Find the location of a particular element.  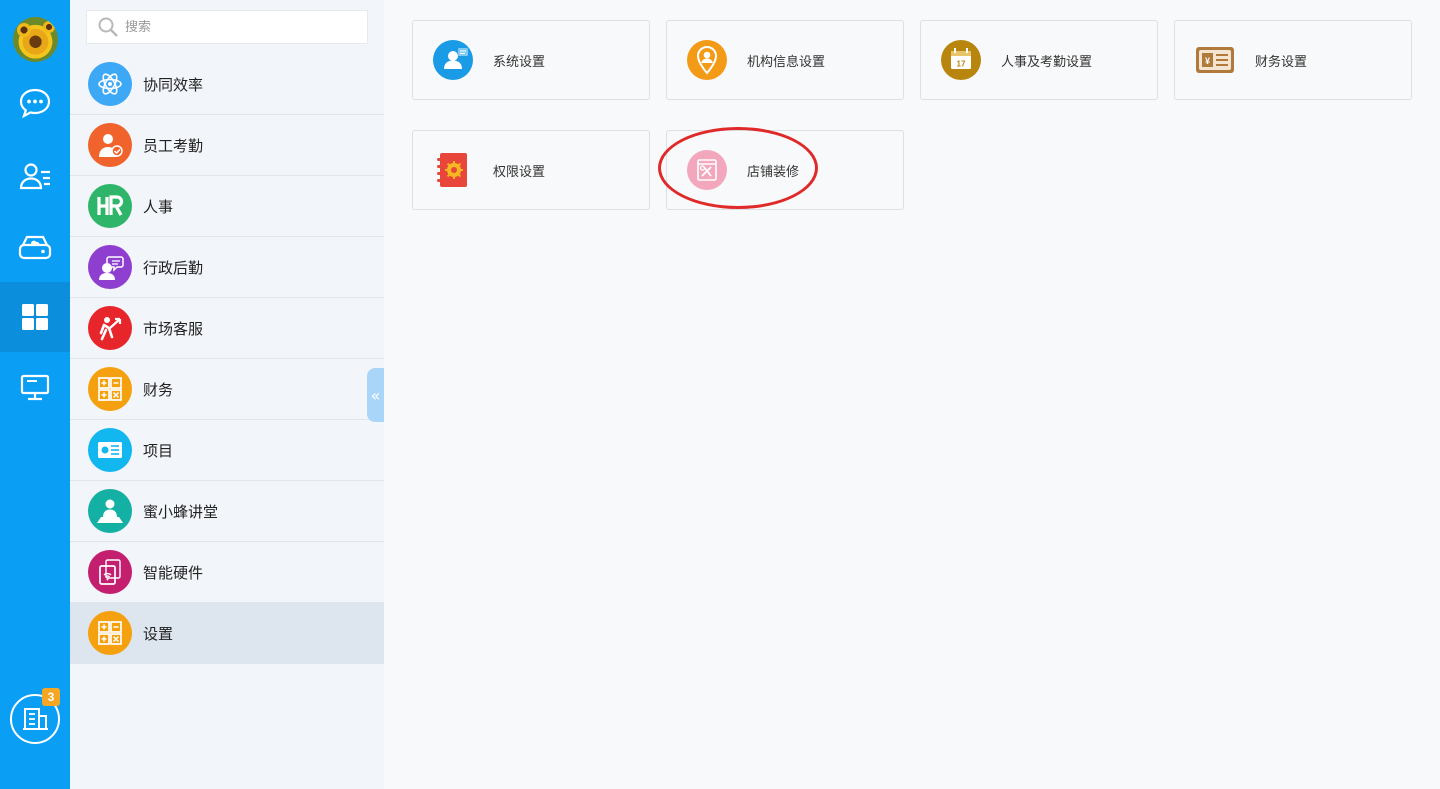

search-icon is located at coordinates (108, 27).